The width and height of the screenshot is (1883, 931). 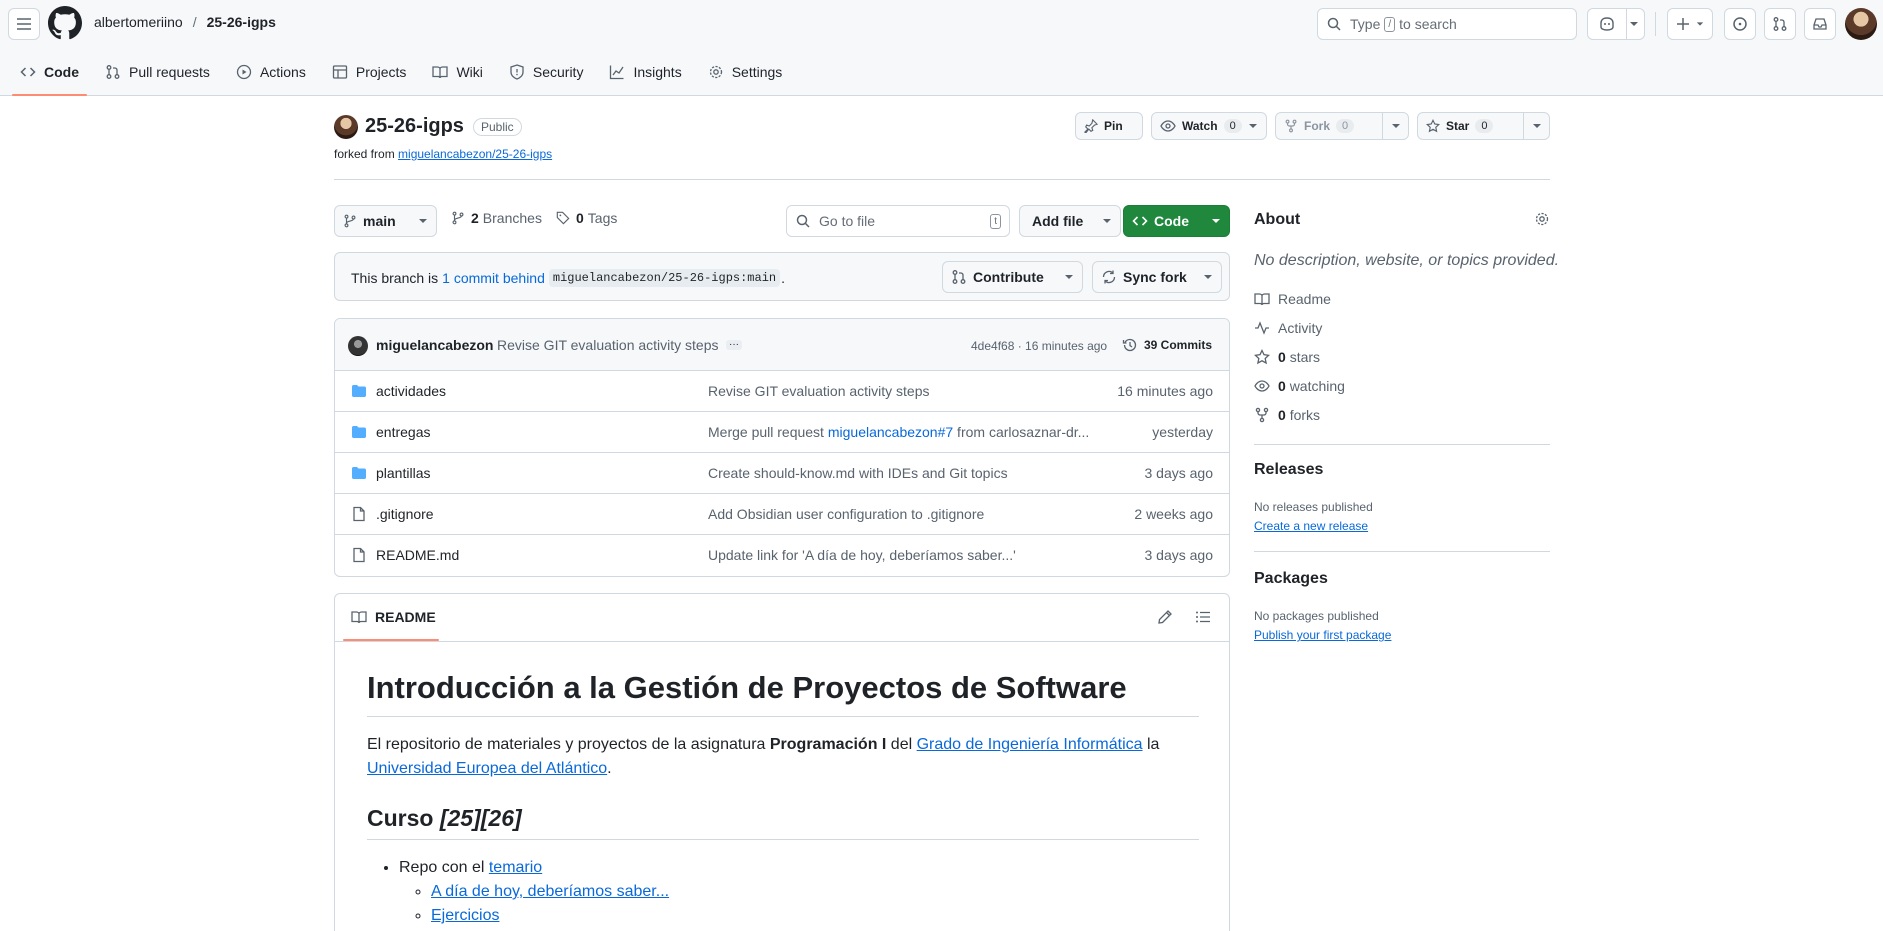 I want to click on commit-author-avatar, so click(x=358, y=346).